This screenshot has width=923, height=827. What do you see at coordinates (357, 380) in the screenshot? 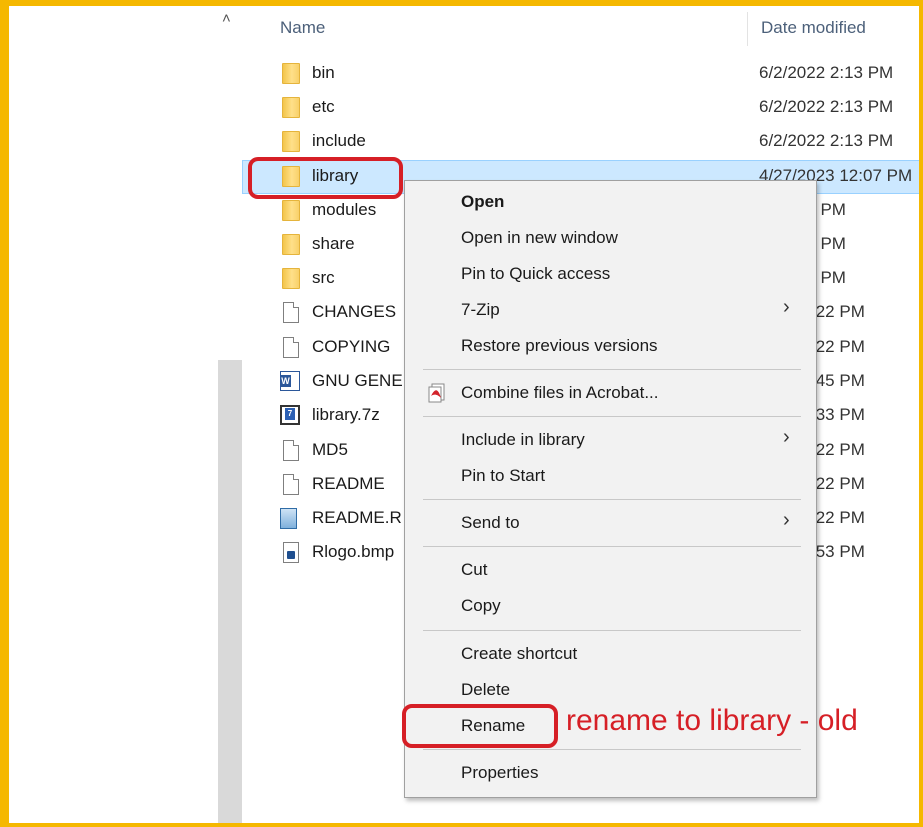
I see `file-name: GNU GENE` at bounding box center [357, 380].